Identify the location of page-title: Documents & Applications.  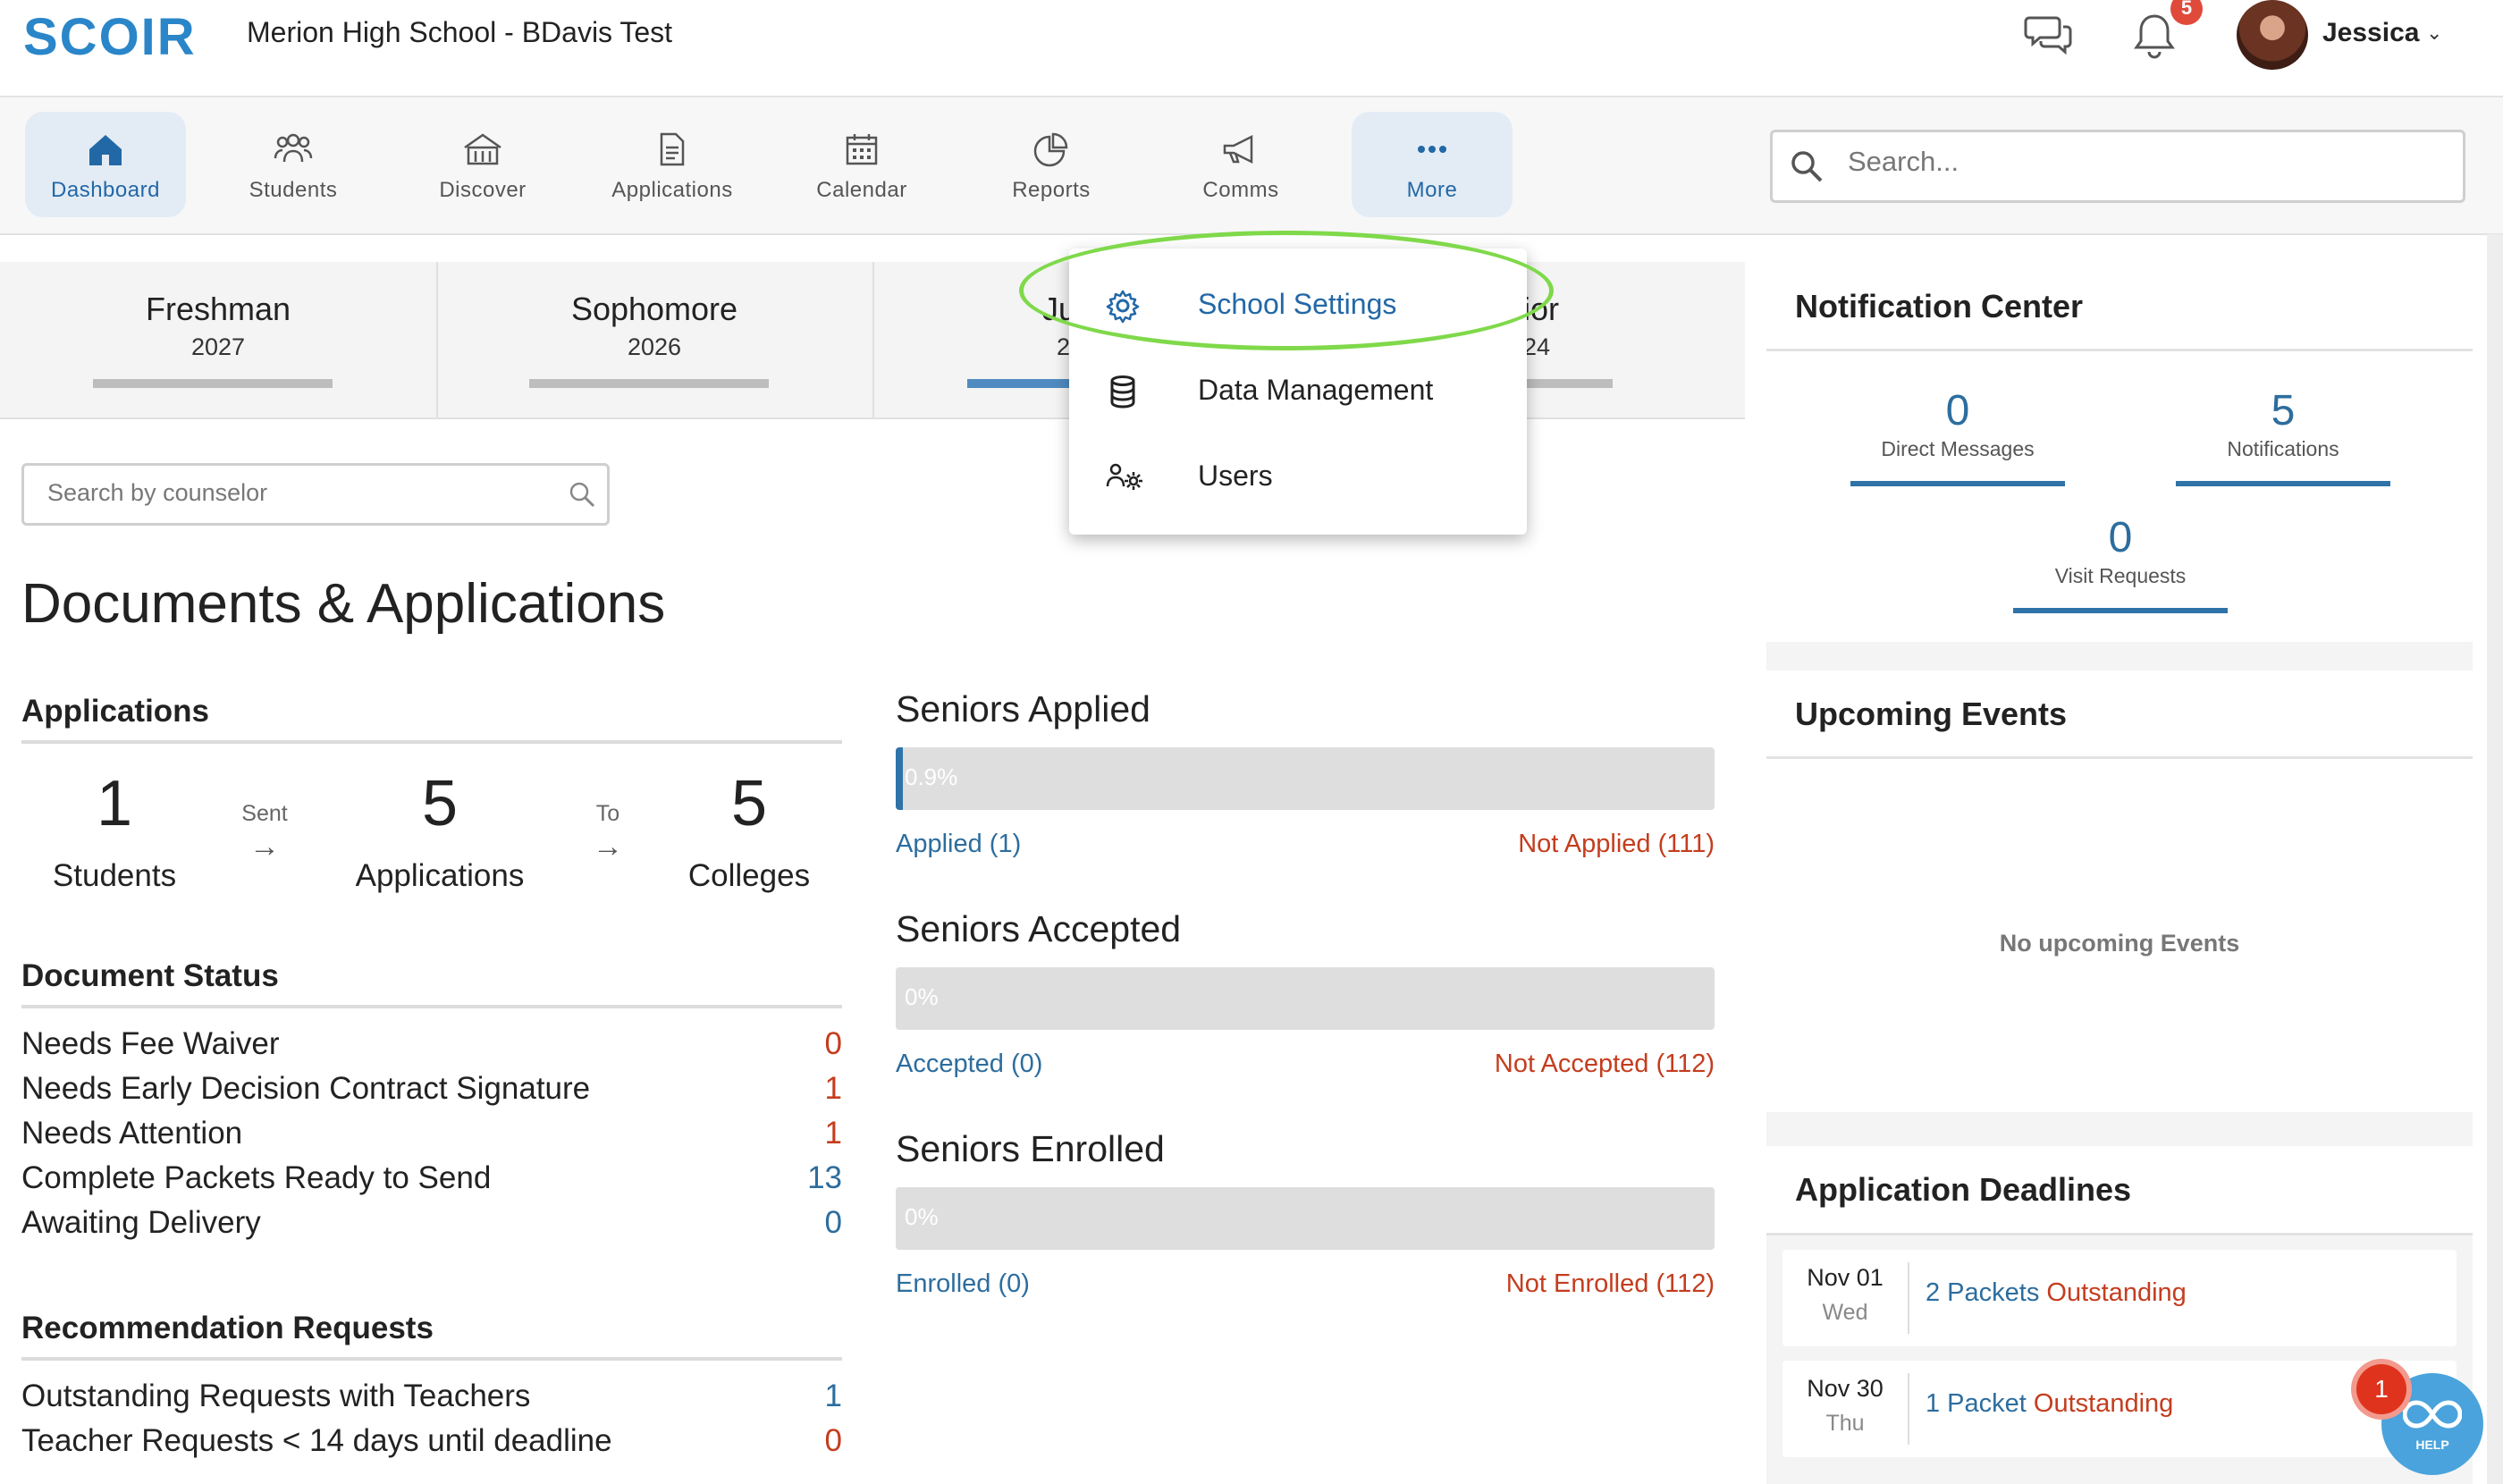
(343, 604).